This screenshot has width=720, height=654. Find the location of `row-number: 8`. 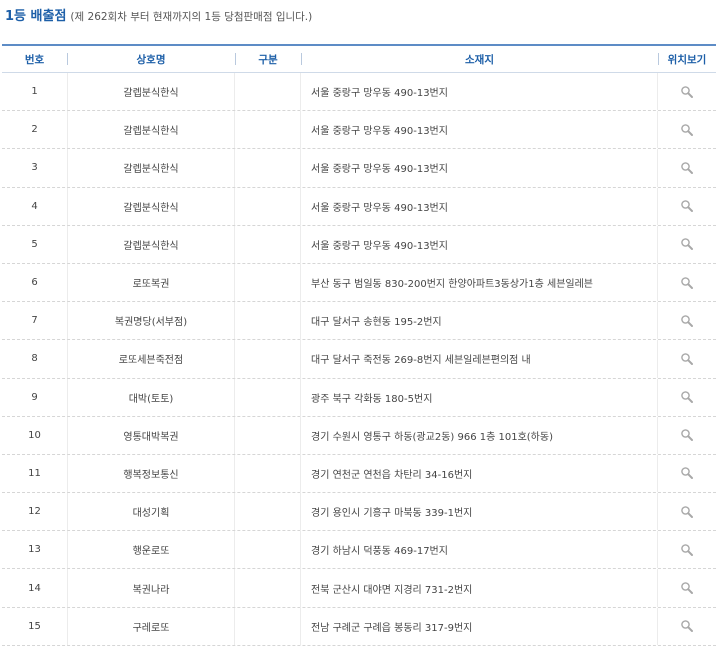

row-number: 8 is located at coordinates (34, 359).